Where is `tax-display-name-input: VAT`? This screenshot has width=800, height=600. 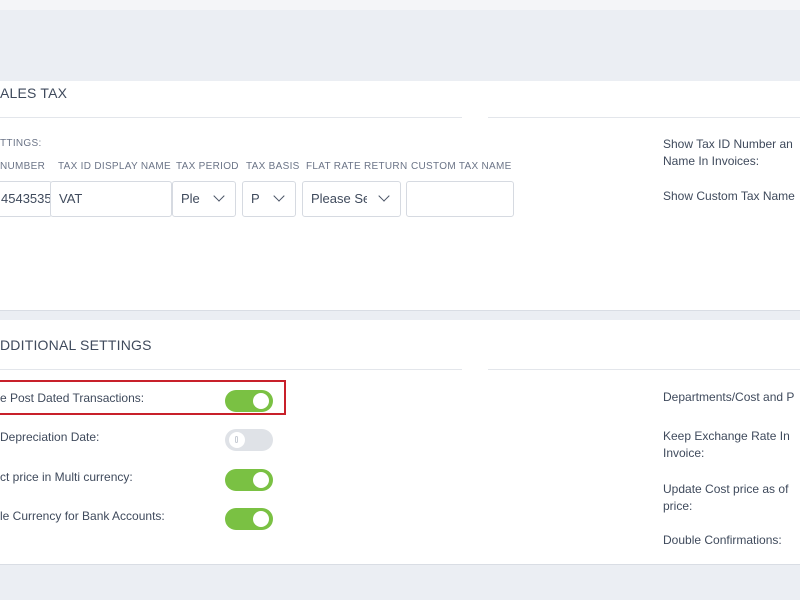
tax-display-name-input: VAT is located at coordinates (111, 199).